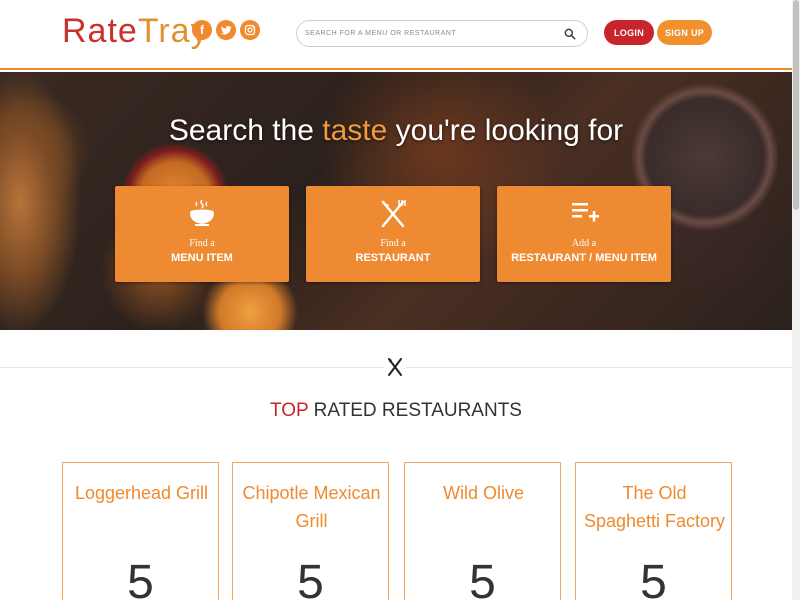 This screenshot has width=800, height=600. I want to click on fork-knife-icon, so click(393, 214).